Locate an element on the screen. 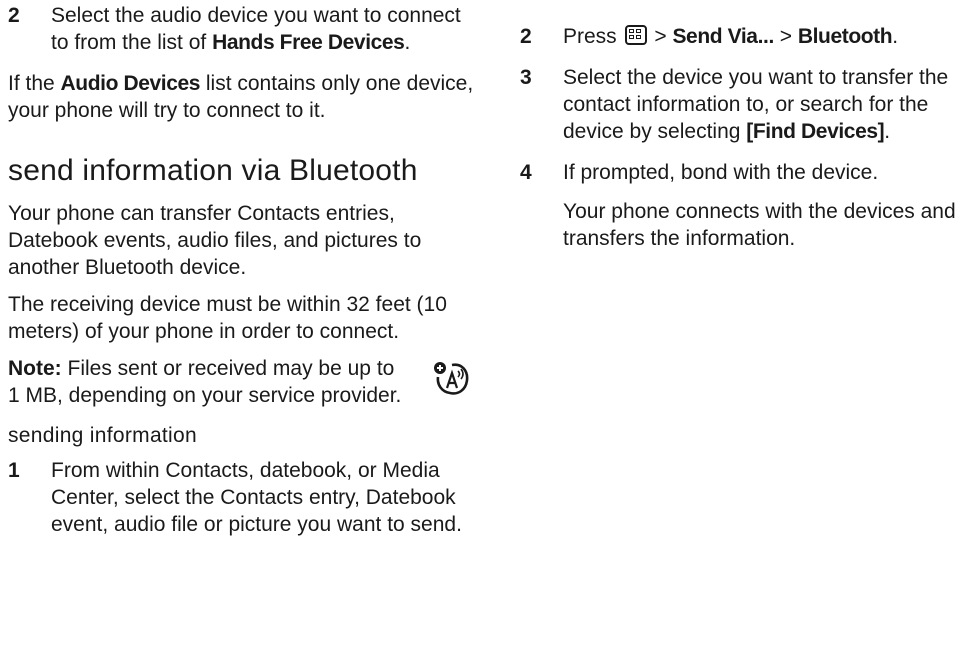  menu-key-icon is located at coordinates (635, 35).